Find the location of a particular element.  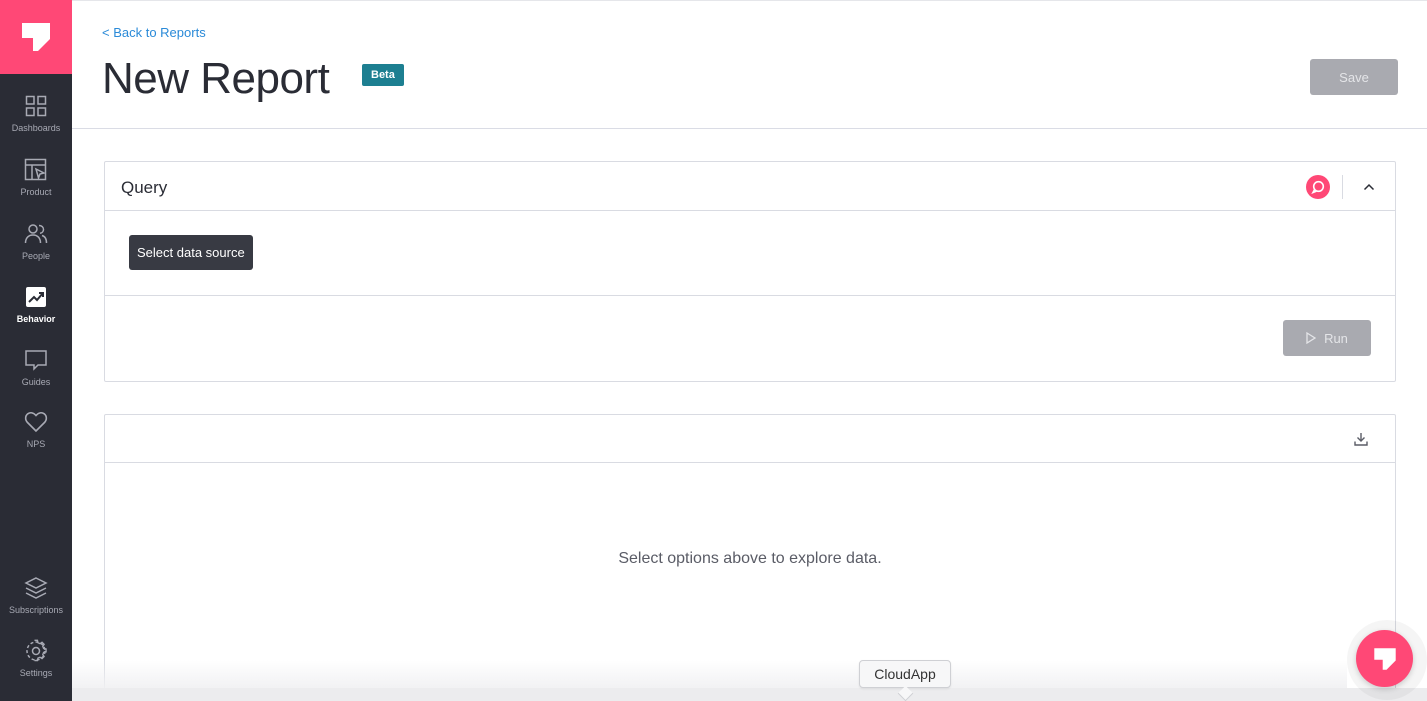

sidebar-item-label: People is located at coordinates (36, 256).